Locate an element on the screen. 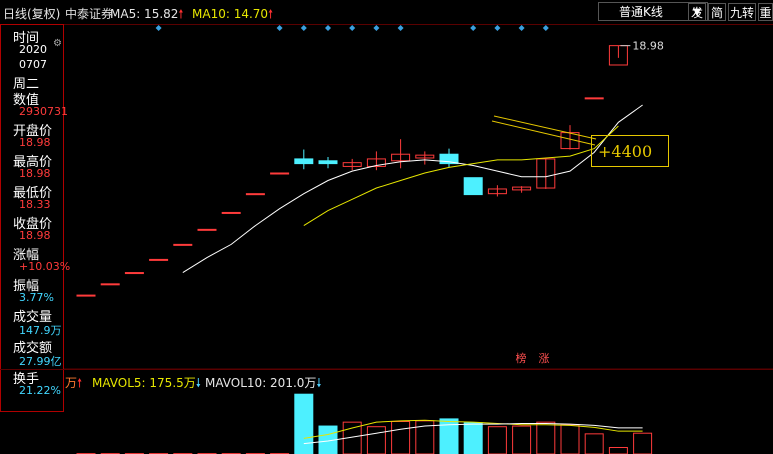  ma10-label: MA10: 14.70🠕 is located at coordinates (233, 14).